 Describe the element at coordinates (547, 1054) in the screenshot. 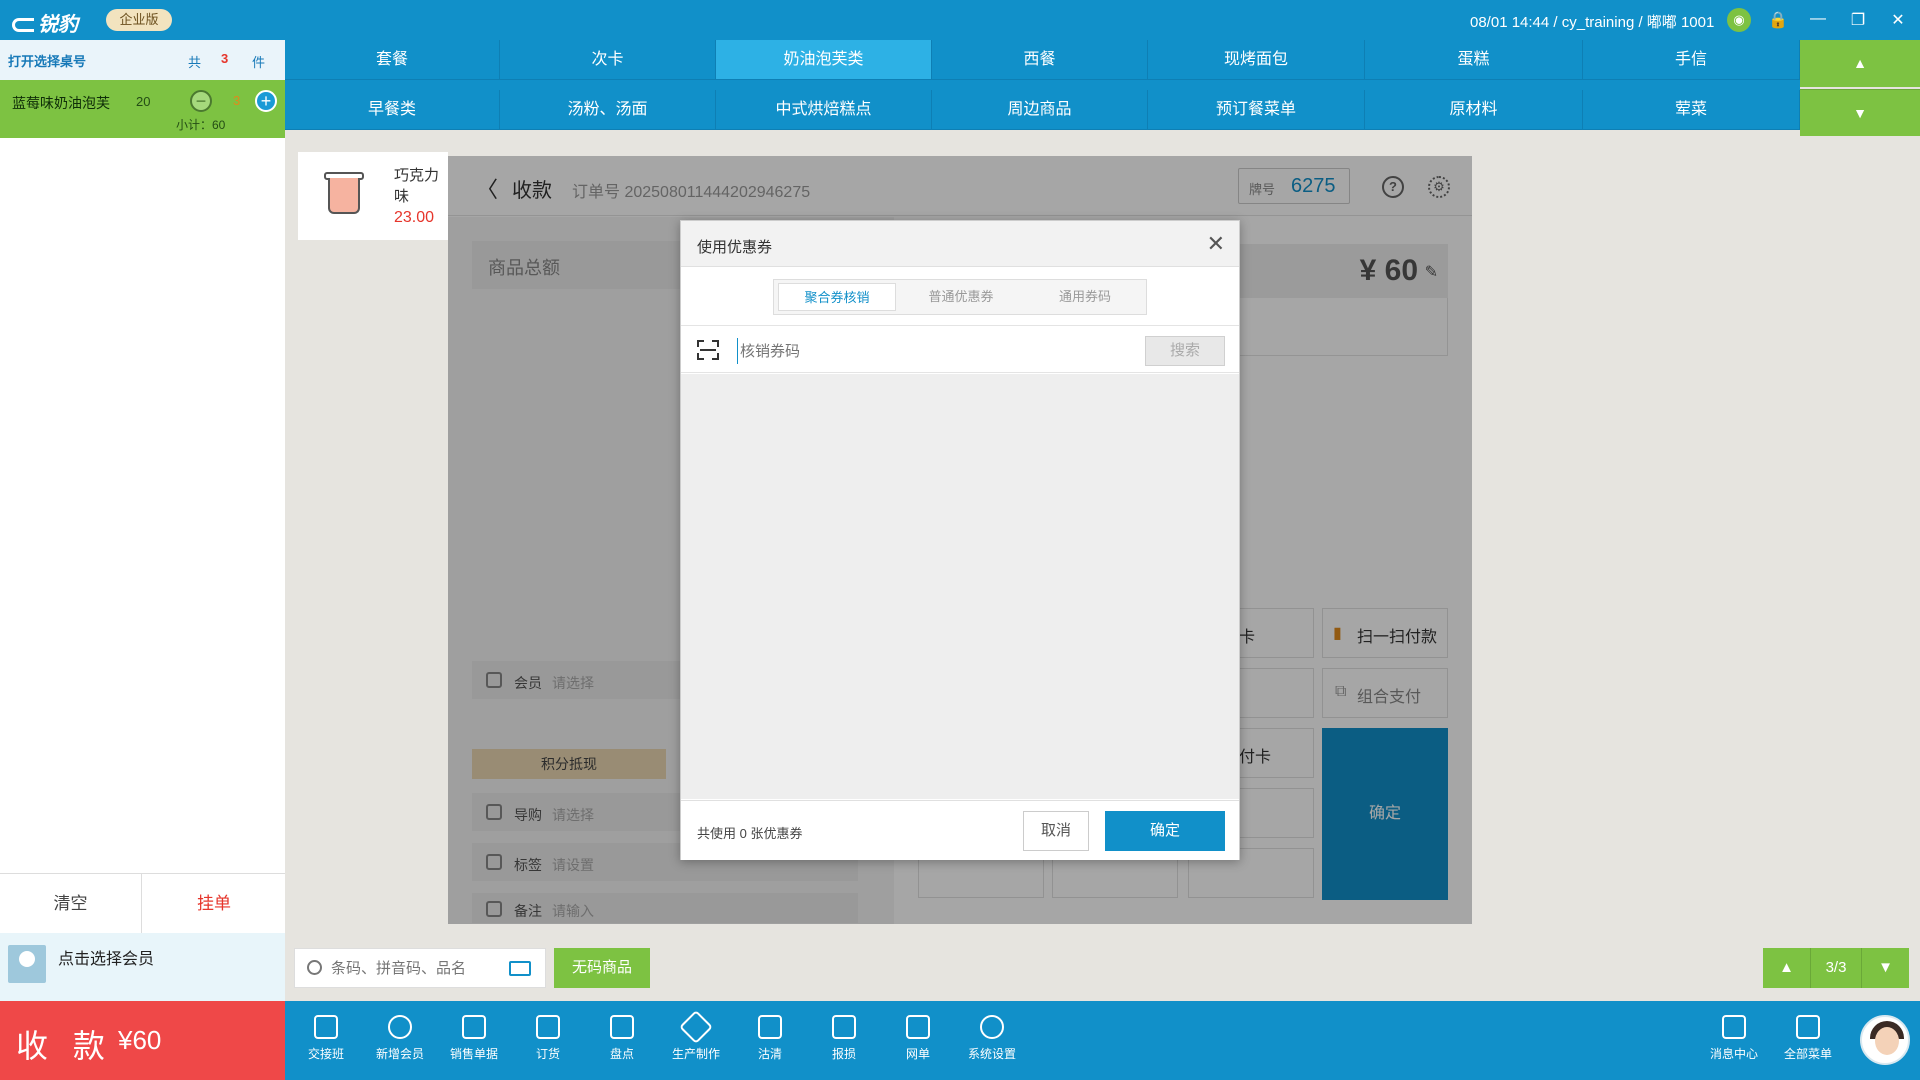

I see `tool-label: 订货` at that location.